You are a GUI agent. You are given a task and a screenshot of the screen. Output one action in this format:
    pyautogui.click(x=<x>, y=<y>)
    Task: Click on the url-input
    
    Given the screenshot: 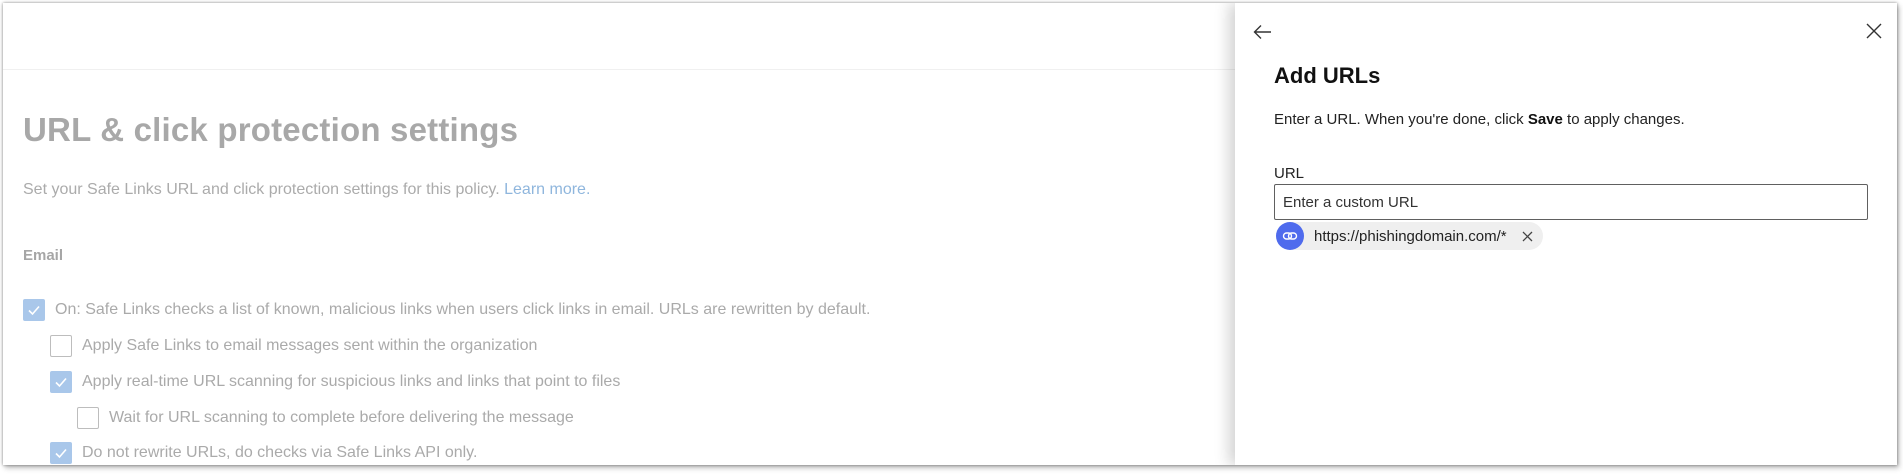 What is the action you would take?
    pyautogui.click(x=1571, y=202)
    